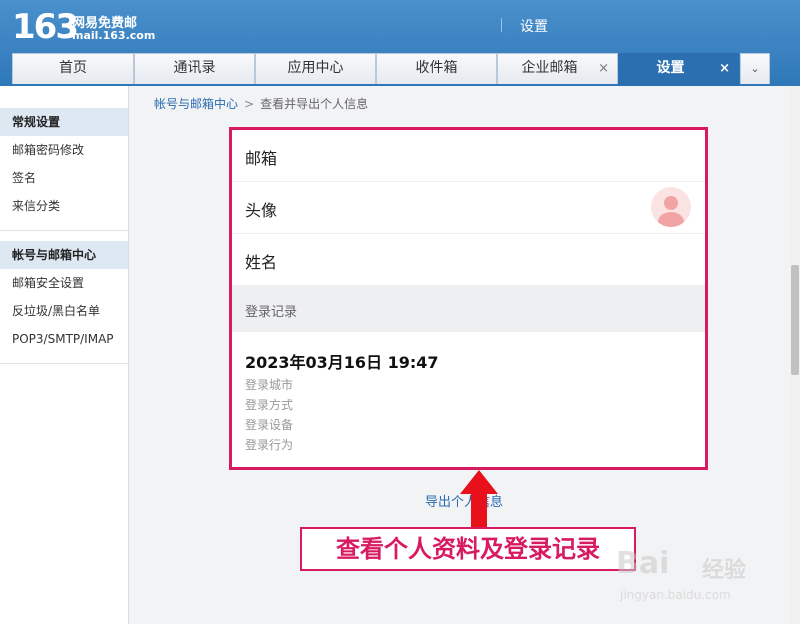 This screenshot has height=624, width=800. Describe the element at coordinates (671, 207) in the screenshot. I see `avatar-icon` at that location.